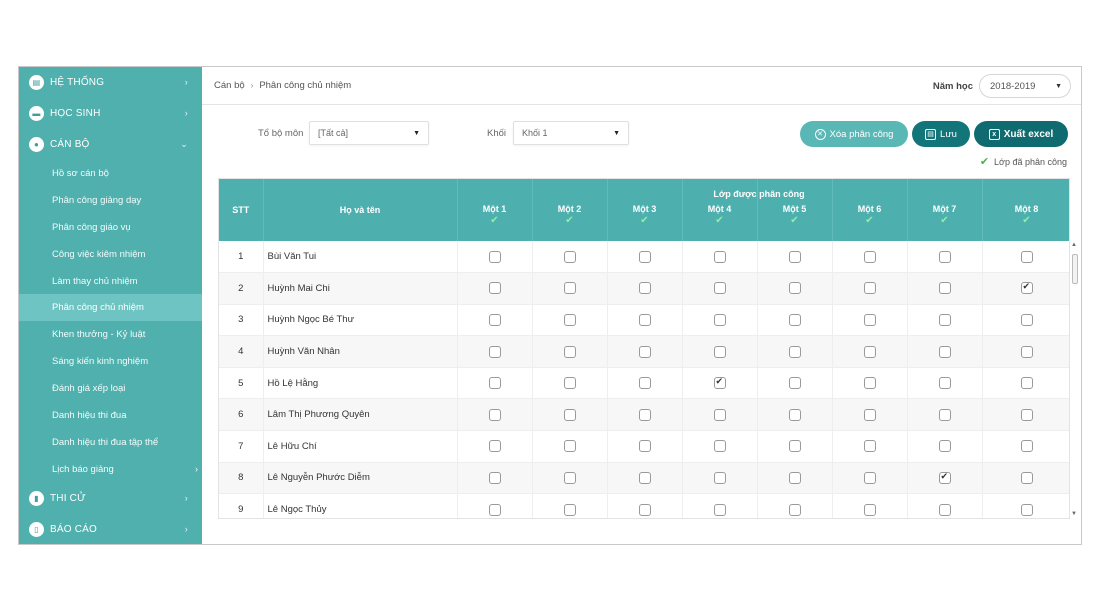 Image resolution: width=1100 pixels, height=610 pixels. I want to click on sidebar-item-initiatives: Sáng kiến kinh nghiệm, so click(110, 361).